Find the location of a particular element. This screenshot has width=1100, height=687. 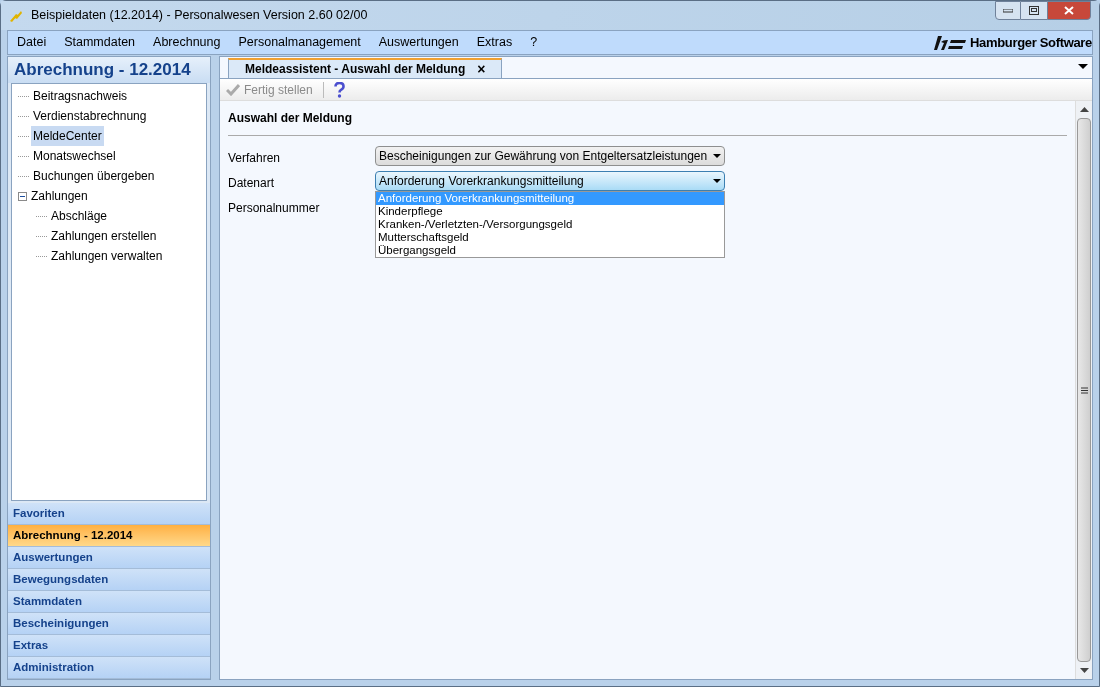

nav-button: Stammdaten is located at coordinates (109, 602).